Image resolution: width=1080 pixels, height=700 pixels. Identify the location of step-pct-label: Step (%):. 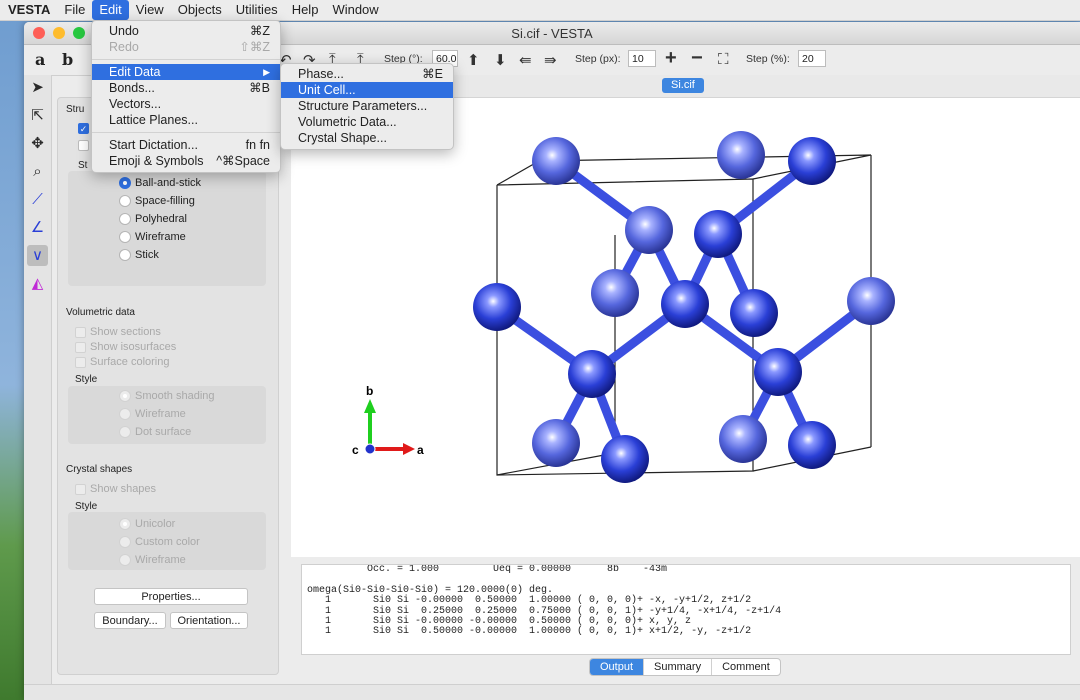
(768, 59).